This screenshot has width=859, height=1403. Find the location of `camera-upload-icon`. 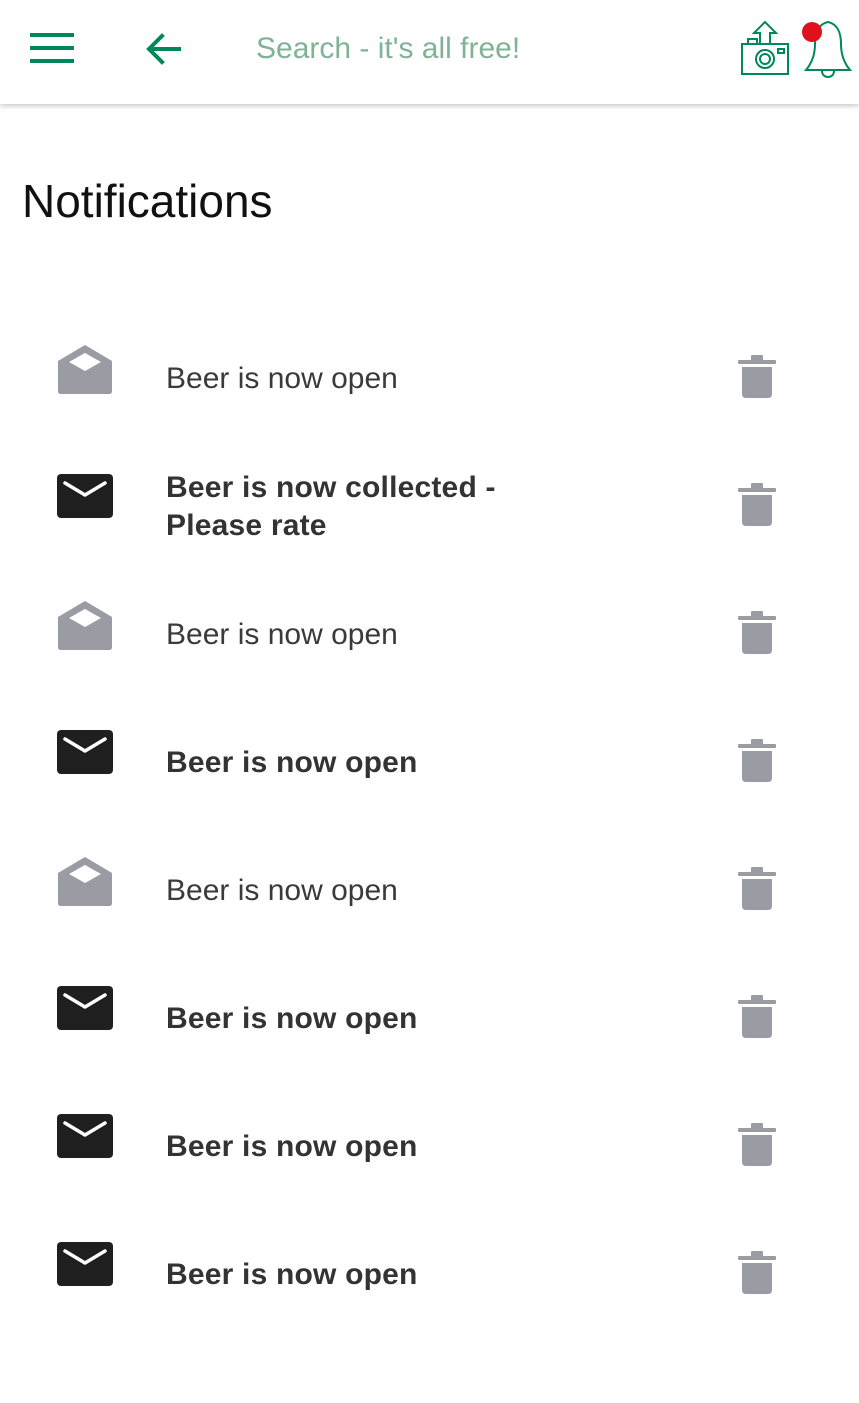

camera-upload-icon is located at coordinates (765, 47).